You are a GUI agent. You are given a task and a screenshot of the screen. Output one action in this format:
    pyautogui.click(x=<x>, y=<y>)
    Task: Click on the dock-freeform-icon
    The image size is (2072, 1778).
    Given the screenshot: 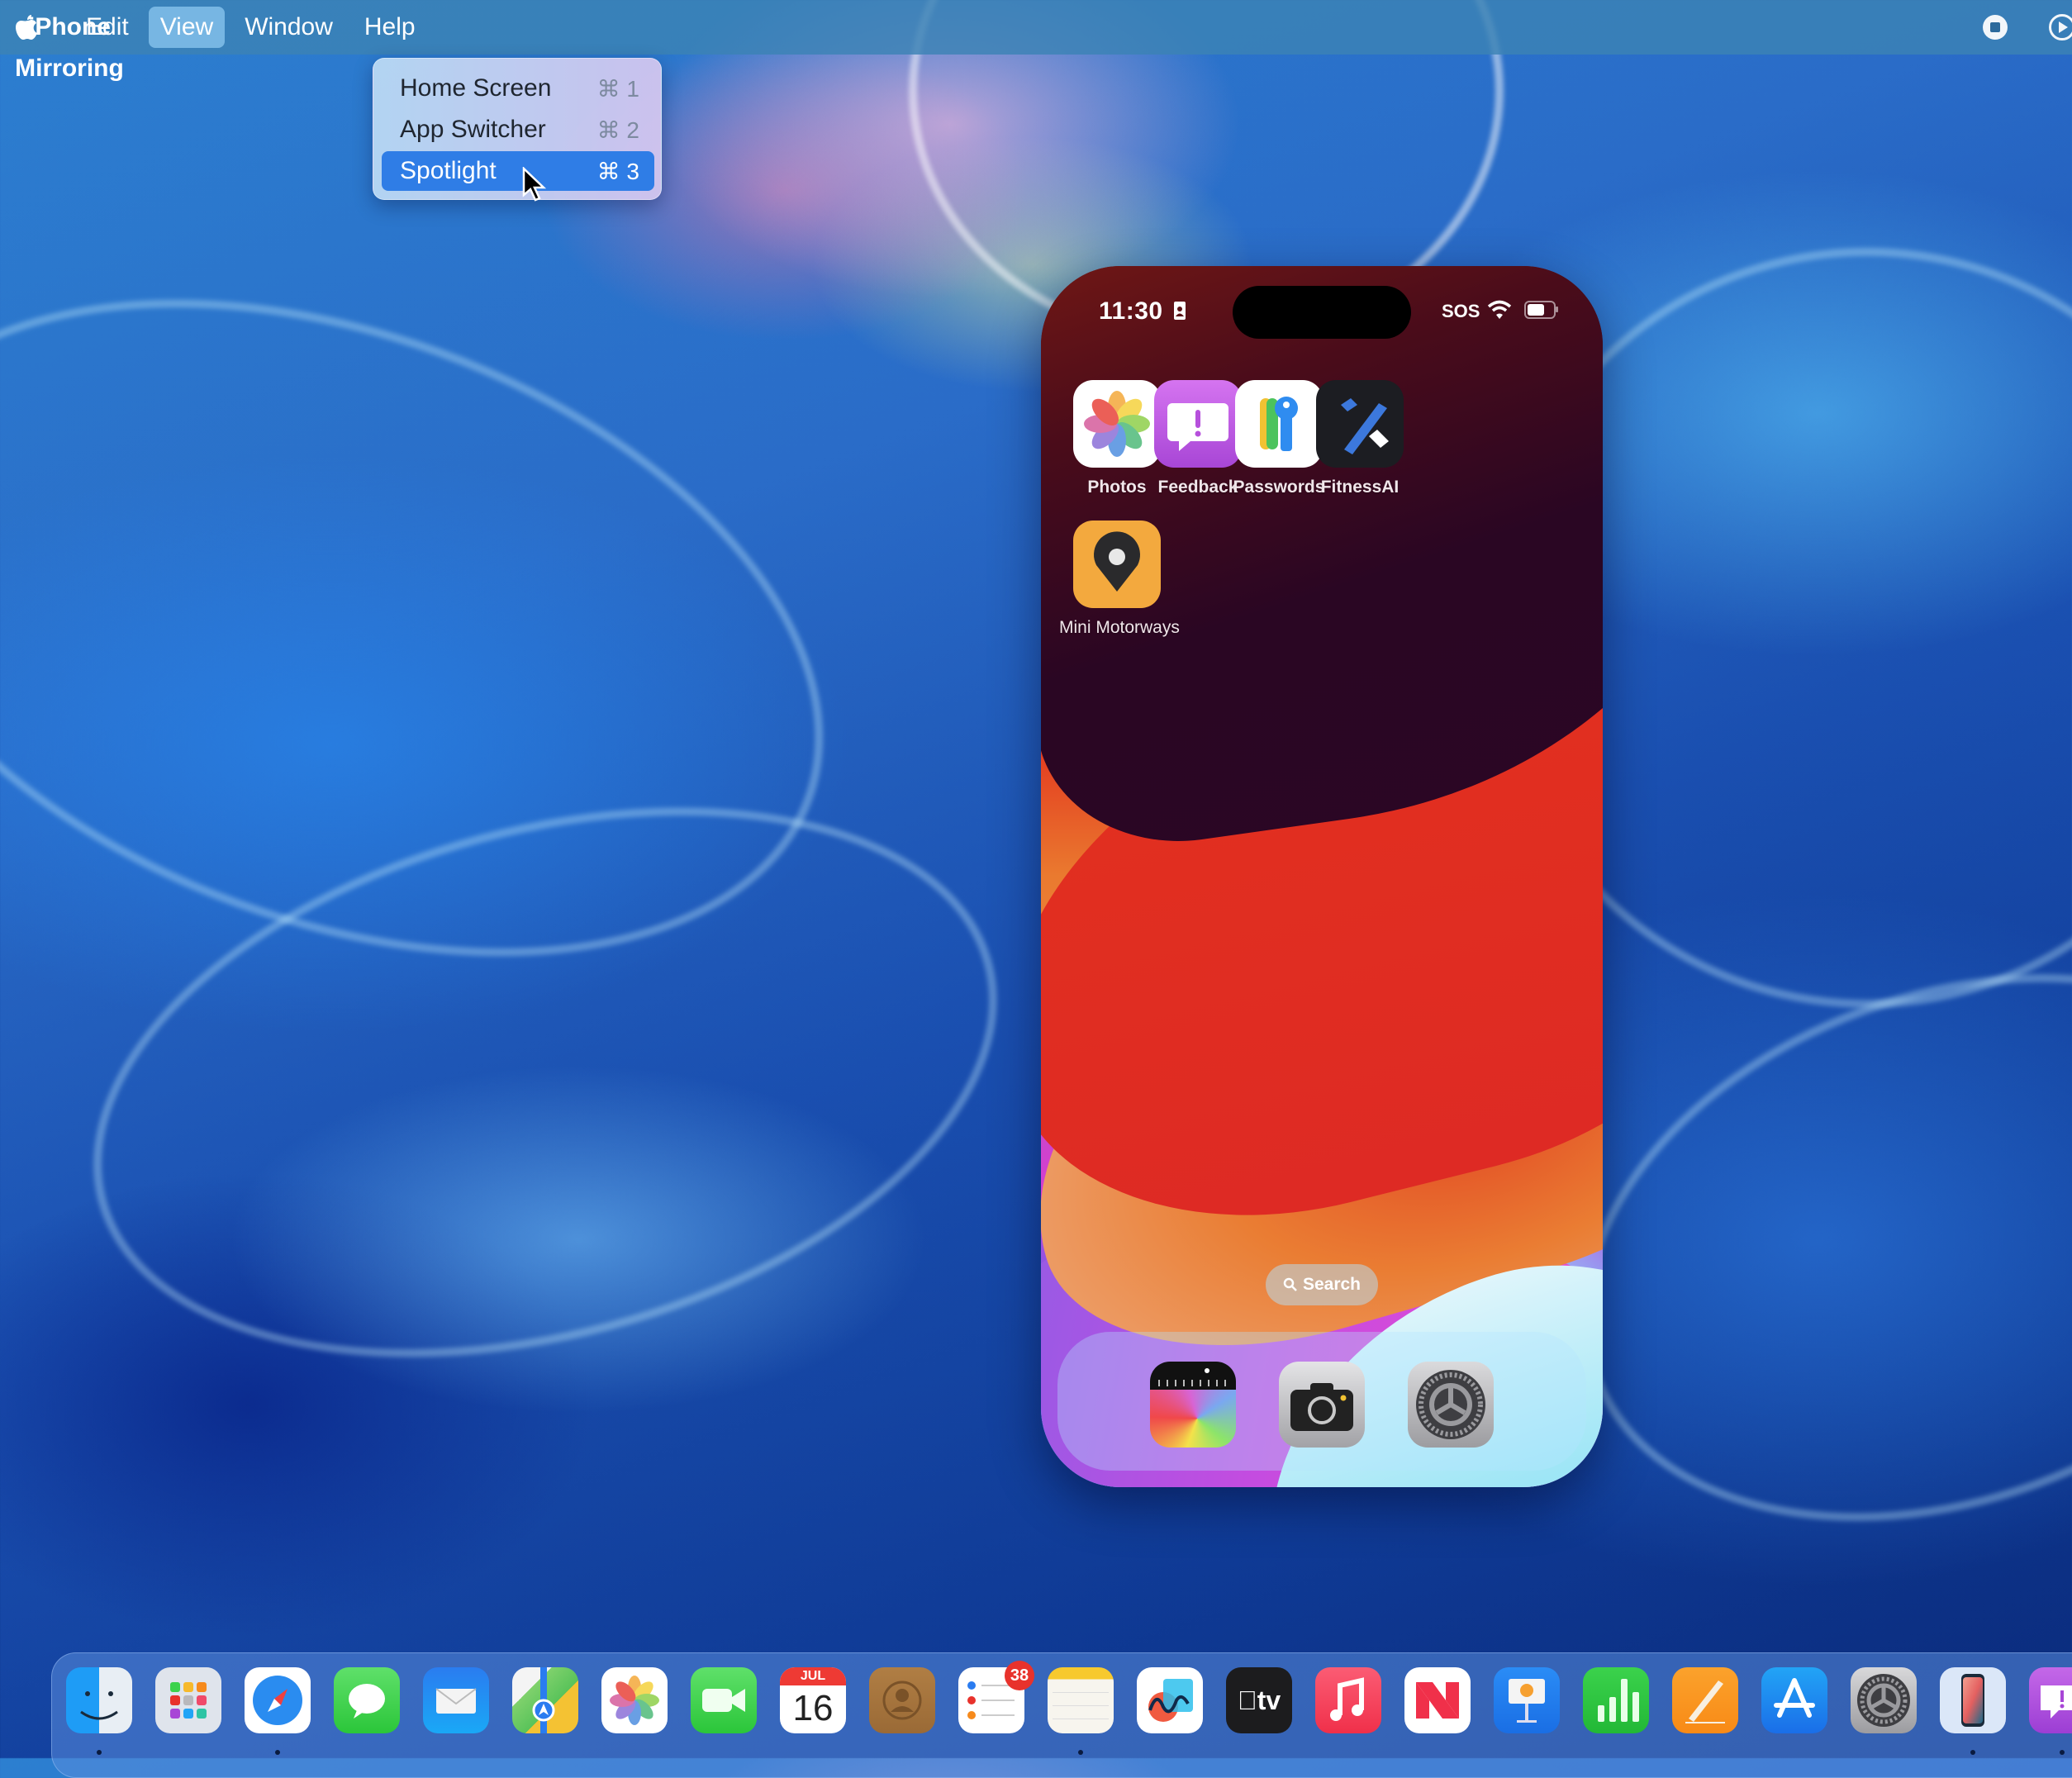 What is the action you would take?
    pyautogui.click(x=1170, y=1700)
    